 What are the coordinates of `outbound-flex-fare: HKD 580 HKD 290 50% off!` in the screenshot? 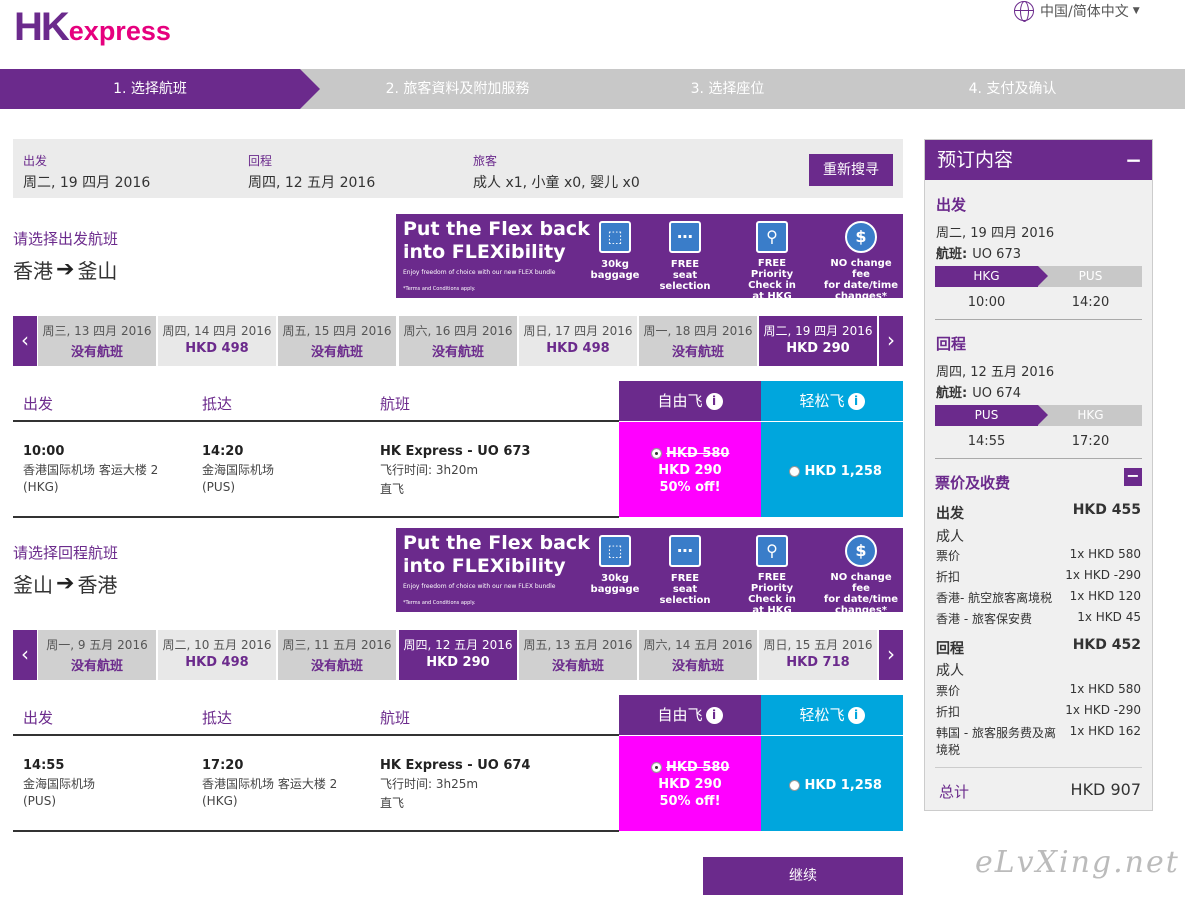 It's located at (690, 469).